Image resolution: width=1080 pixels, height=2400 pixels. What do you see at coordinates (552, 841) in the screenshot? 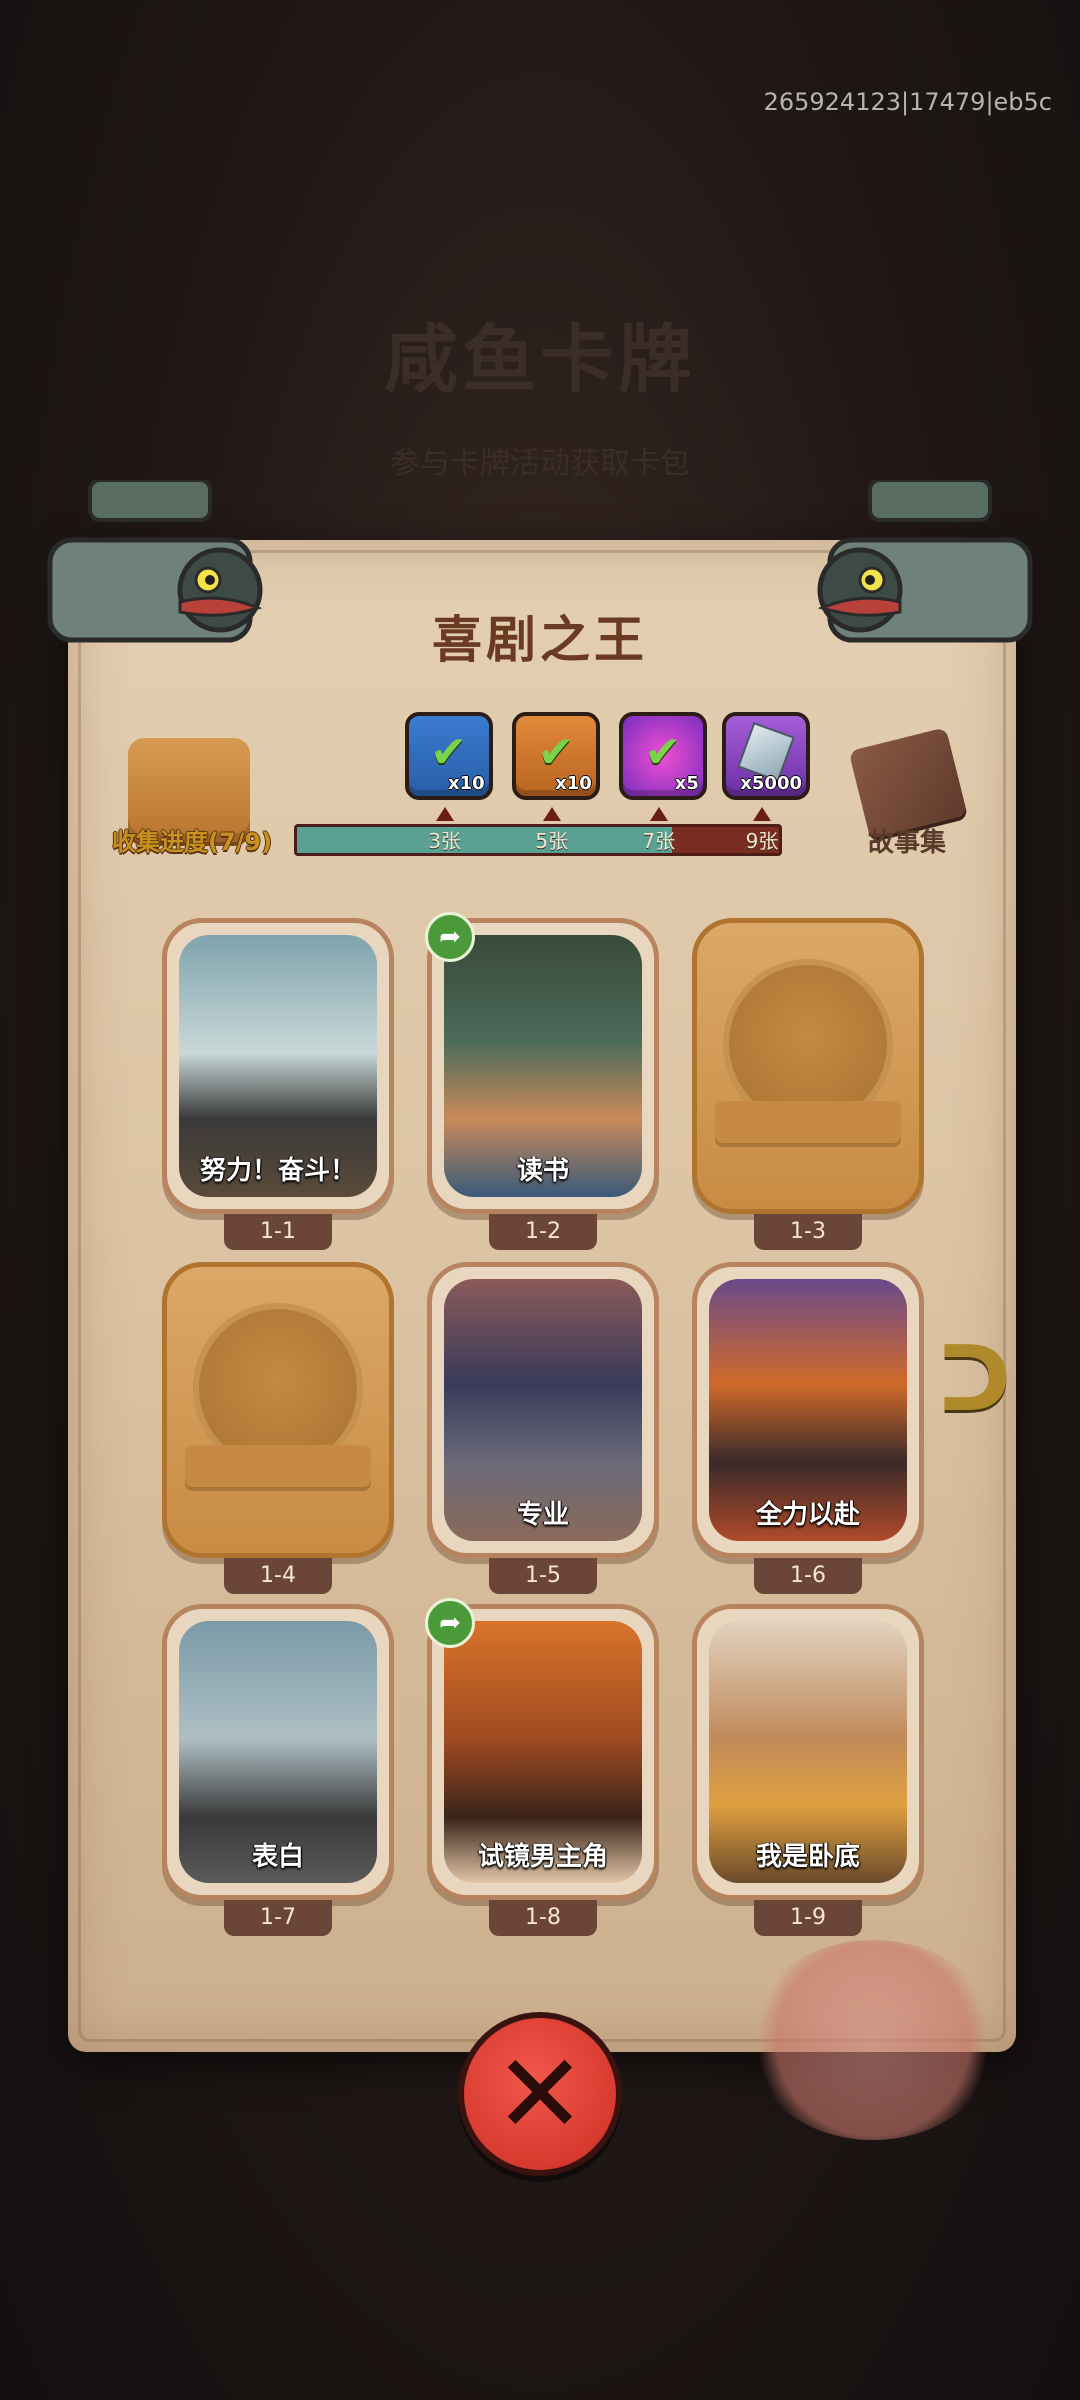
I see `milestone-label: 5张` at bounding box center [552, 841].